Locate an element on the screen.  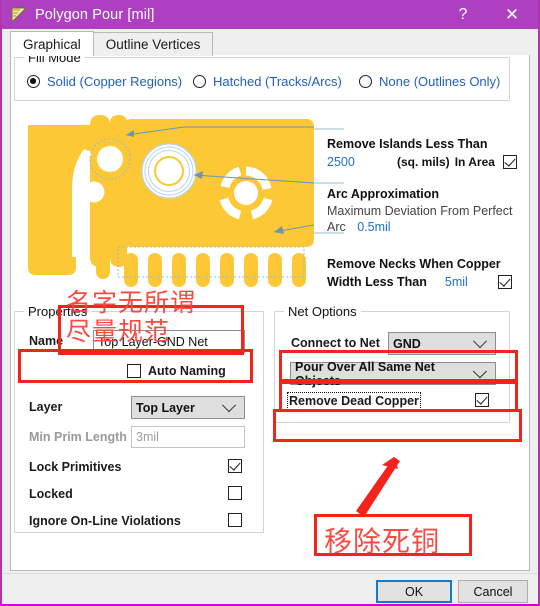
remove-dead-copper-checkbox is located at coordinates (482, 400).